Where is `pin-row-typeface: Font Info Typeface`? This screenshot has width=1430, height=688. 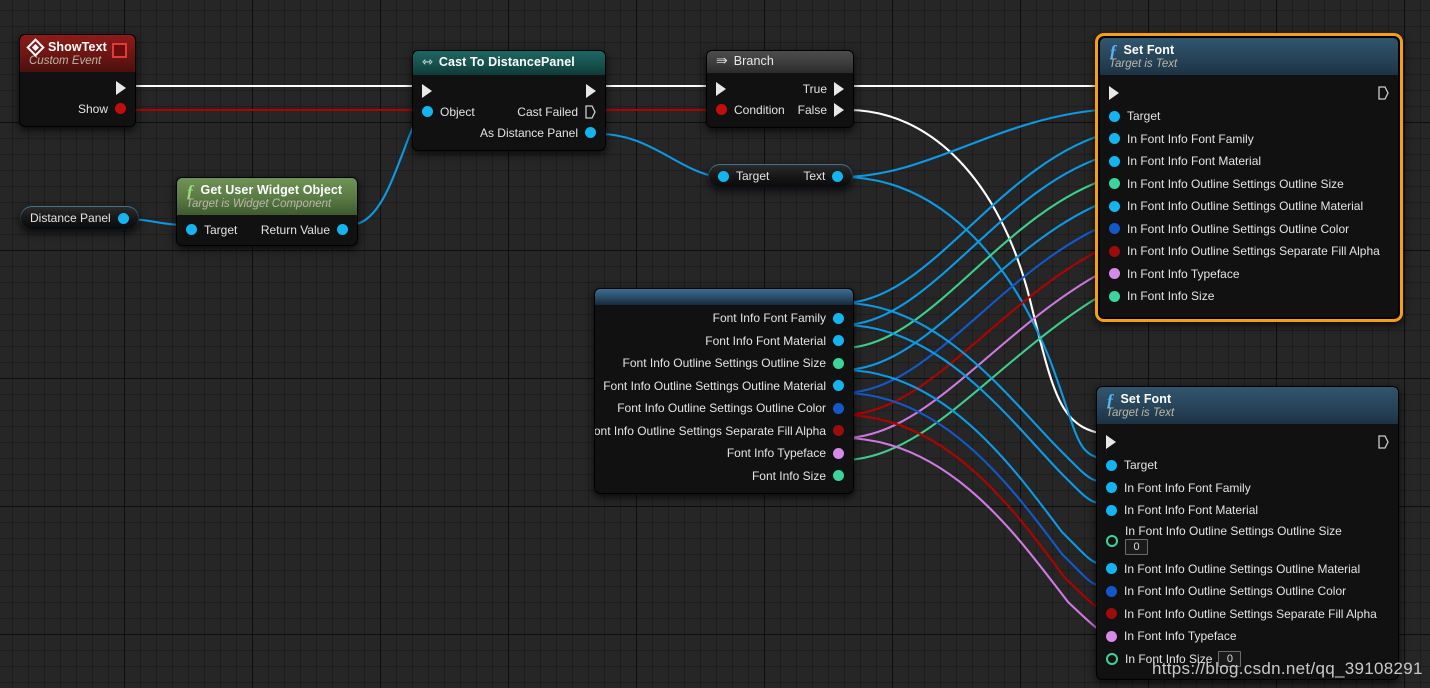 pin-row-typeface: Font Info Typeface is located at coordinates (724, 453).